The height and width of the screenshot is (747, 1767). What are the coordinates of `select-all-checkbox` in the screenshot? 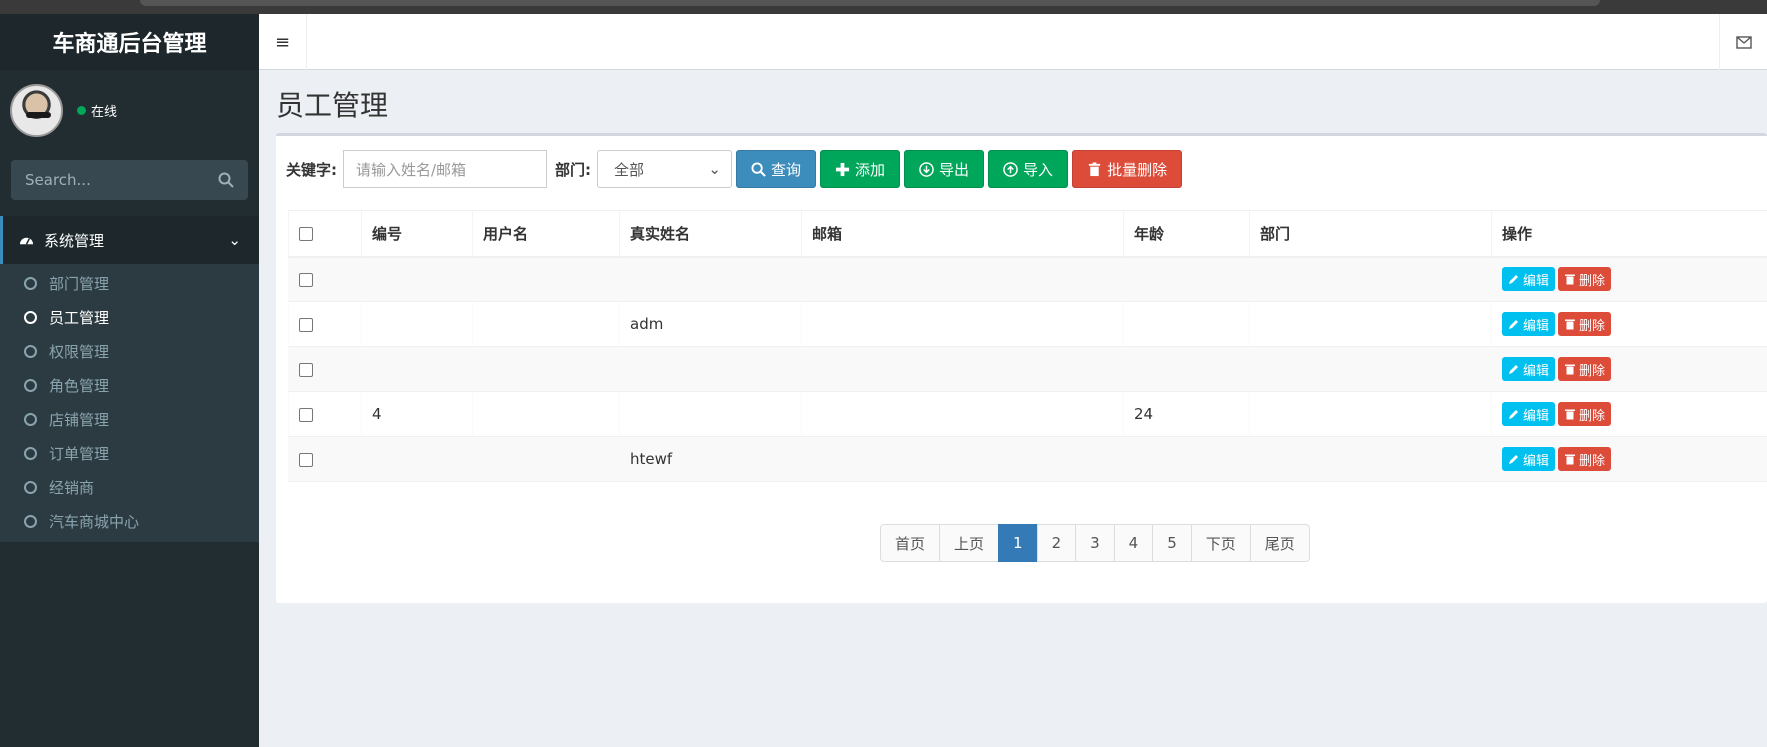 It's located at (306, 233).